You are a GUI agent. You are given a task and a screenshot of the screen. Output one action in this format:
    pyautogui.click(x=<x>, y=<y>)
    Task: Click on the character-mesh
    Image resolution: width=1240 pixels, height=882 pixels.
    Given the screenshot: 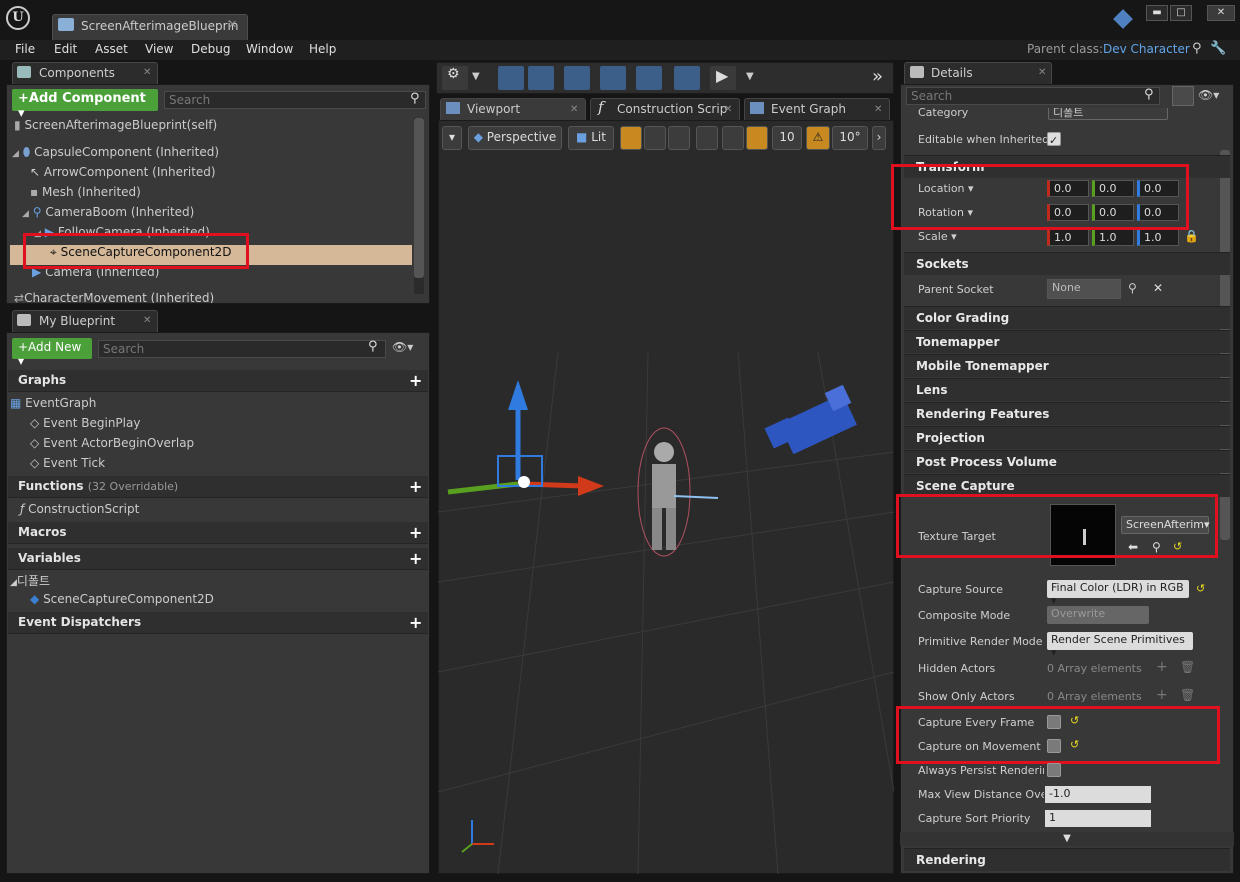 What is the action you would take?
    pyautogui.click(x=678, y=492)
    